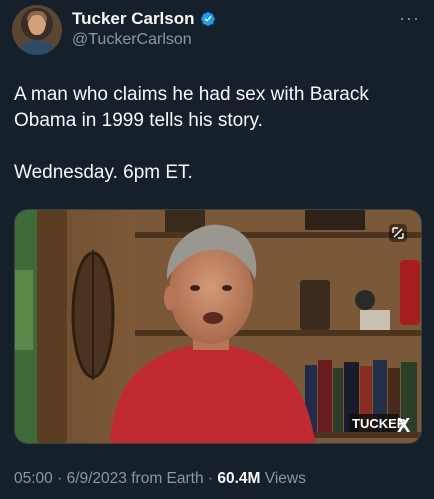 Image resolution: width=434 pixels, height=499 pixels. Describe the element at coordinates (103, 172) in the screenshot. I see `tweet-line: Wednesday. 6pm ET.` at that location.